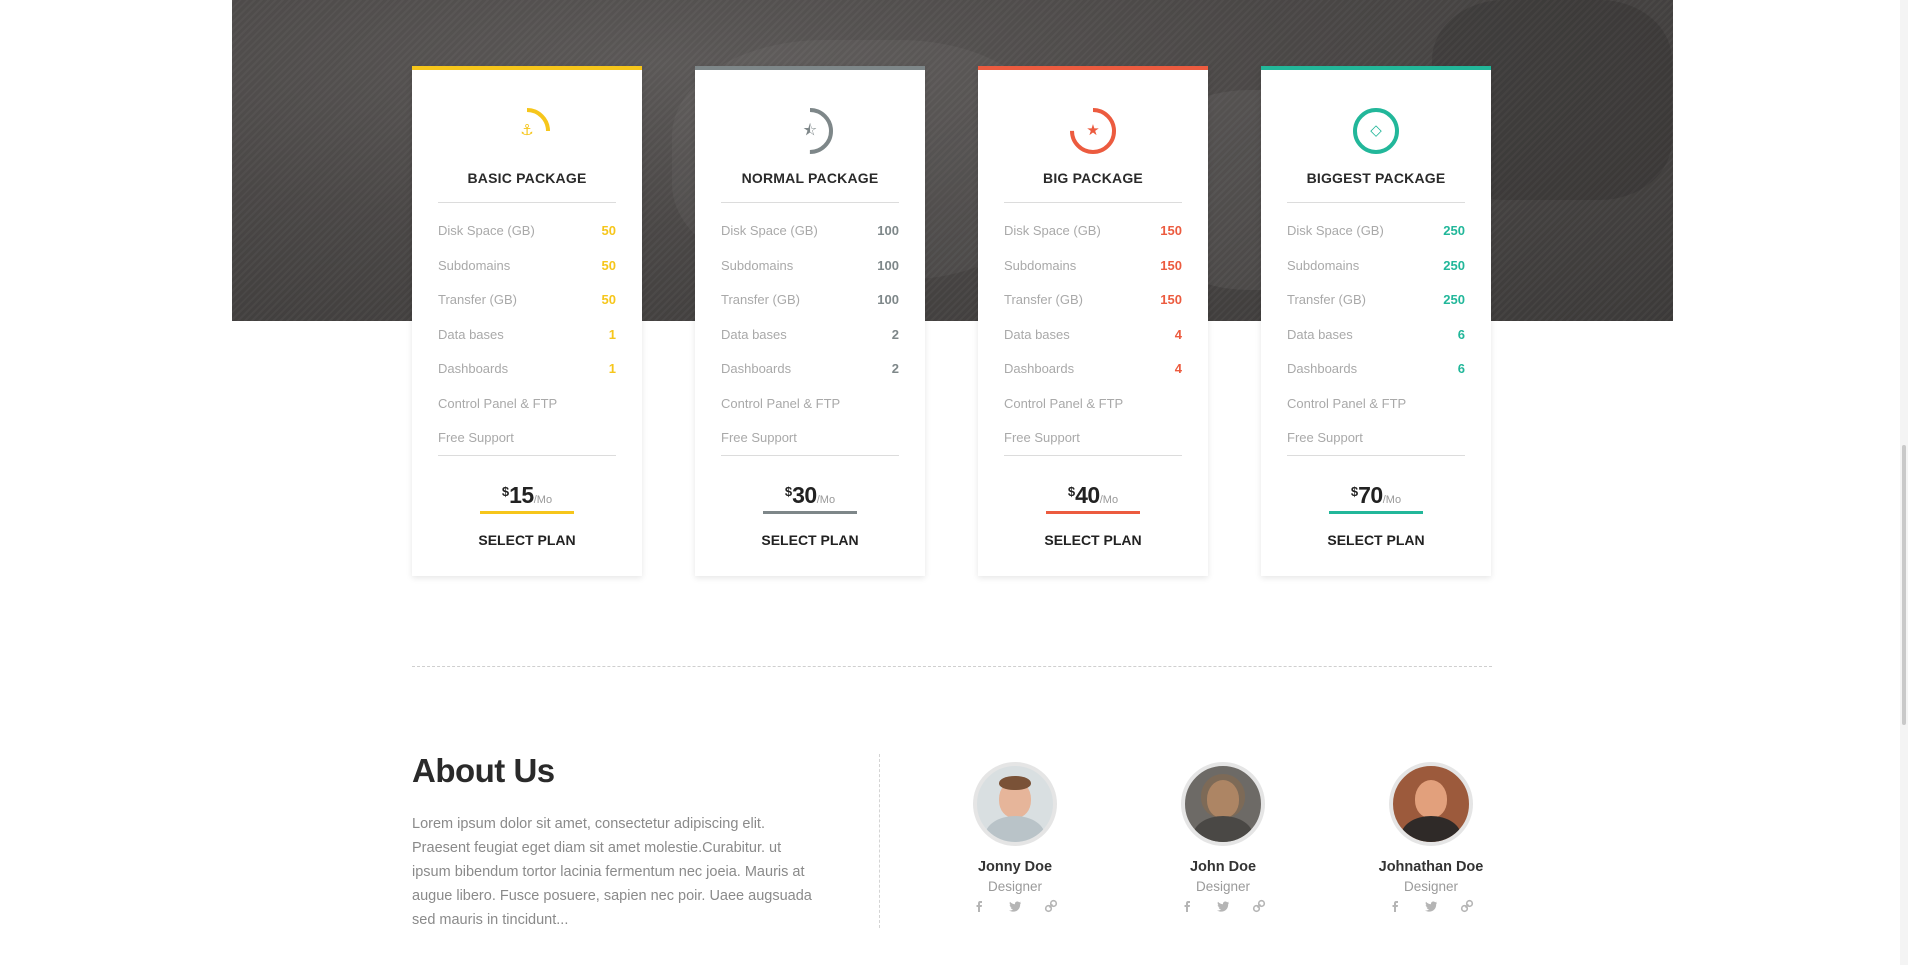 The height and width of the screenshot is (965, 1908). I want to click on feature-row: Data bases 1, so click(527, 335).